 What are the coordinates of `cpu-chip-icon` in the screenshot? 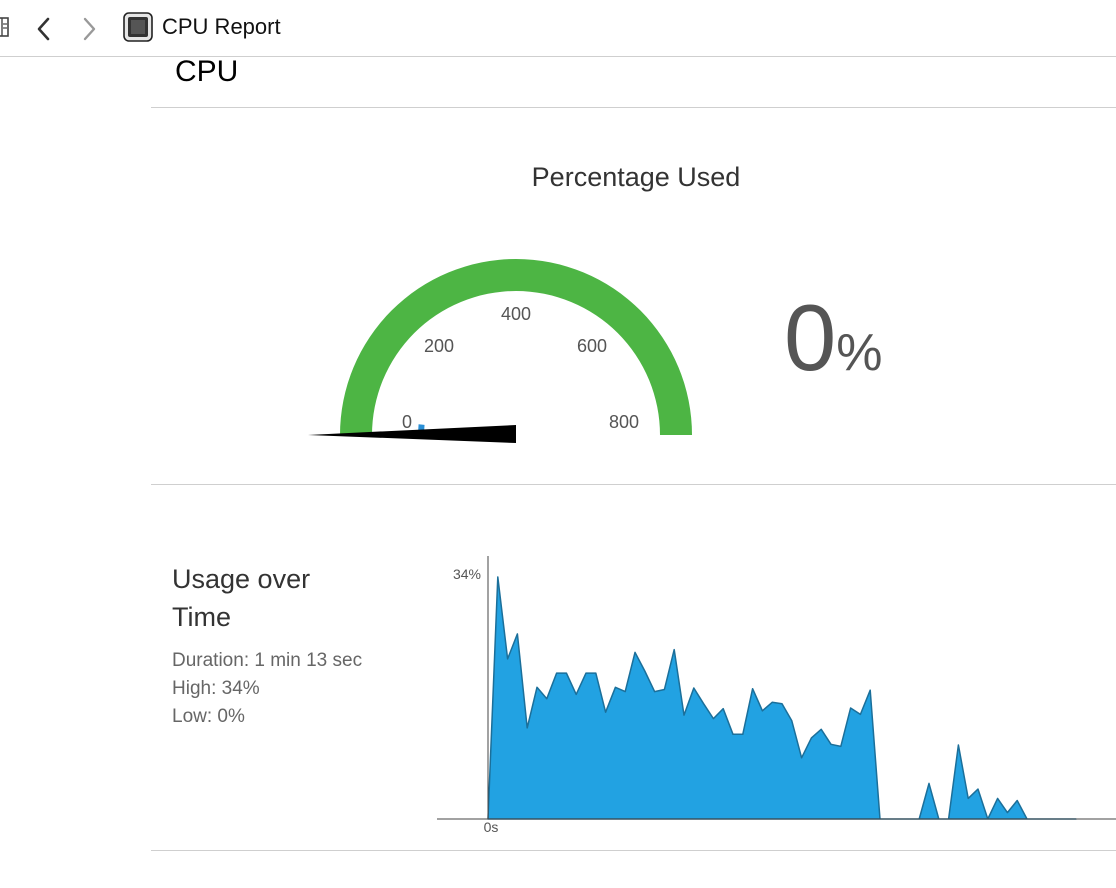 It's located at (138, 27).